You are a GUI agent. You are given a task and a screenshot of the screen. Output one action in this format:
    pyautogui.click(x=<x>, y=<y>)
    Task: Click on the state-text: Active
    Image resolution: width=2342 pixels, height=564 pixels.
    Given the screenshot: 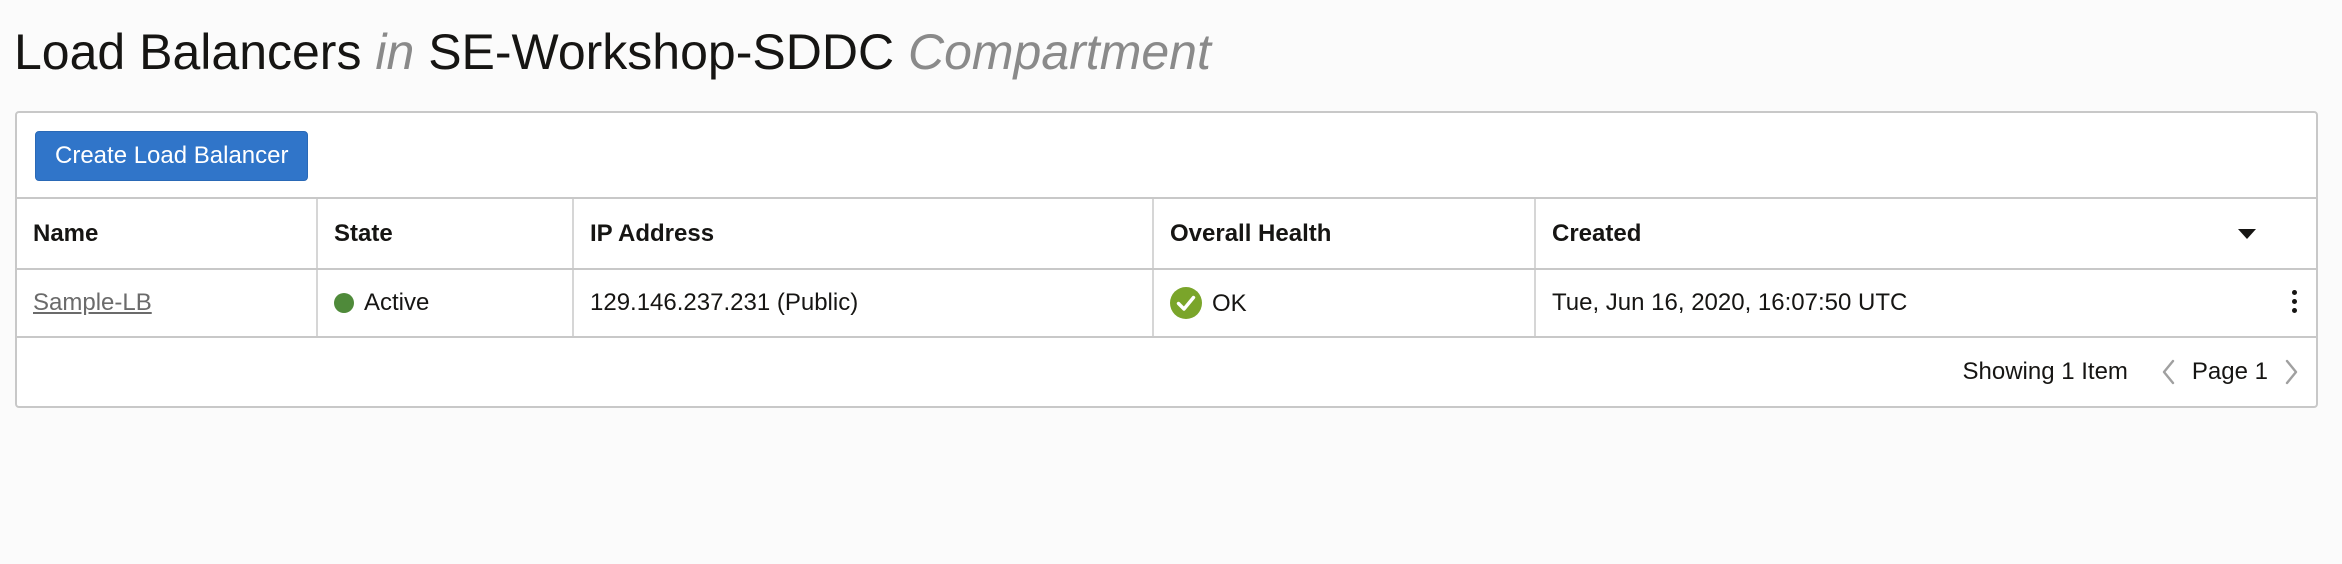 What is the action you would take?
    pyautogui.click(x=397, y=302)
    